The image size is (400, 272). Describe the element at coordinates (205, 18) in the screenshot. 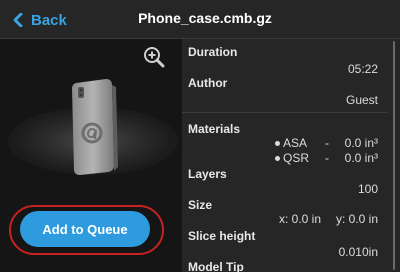

I see `file-title: Phone_case.cmb.gz` at that location.